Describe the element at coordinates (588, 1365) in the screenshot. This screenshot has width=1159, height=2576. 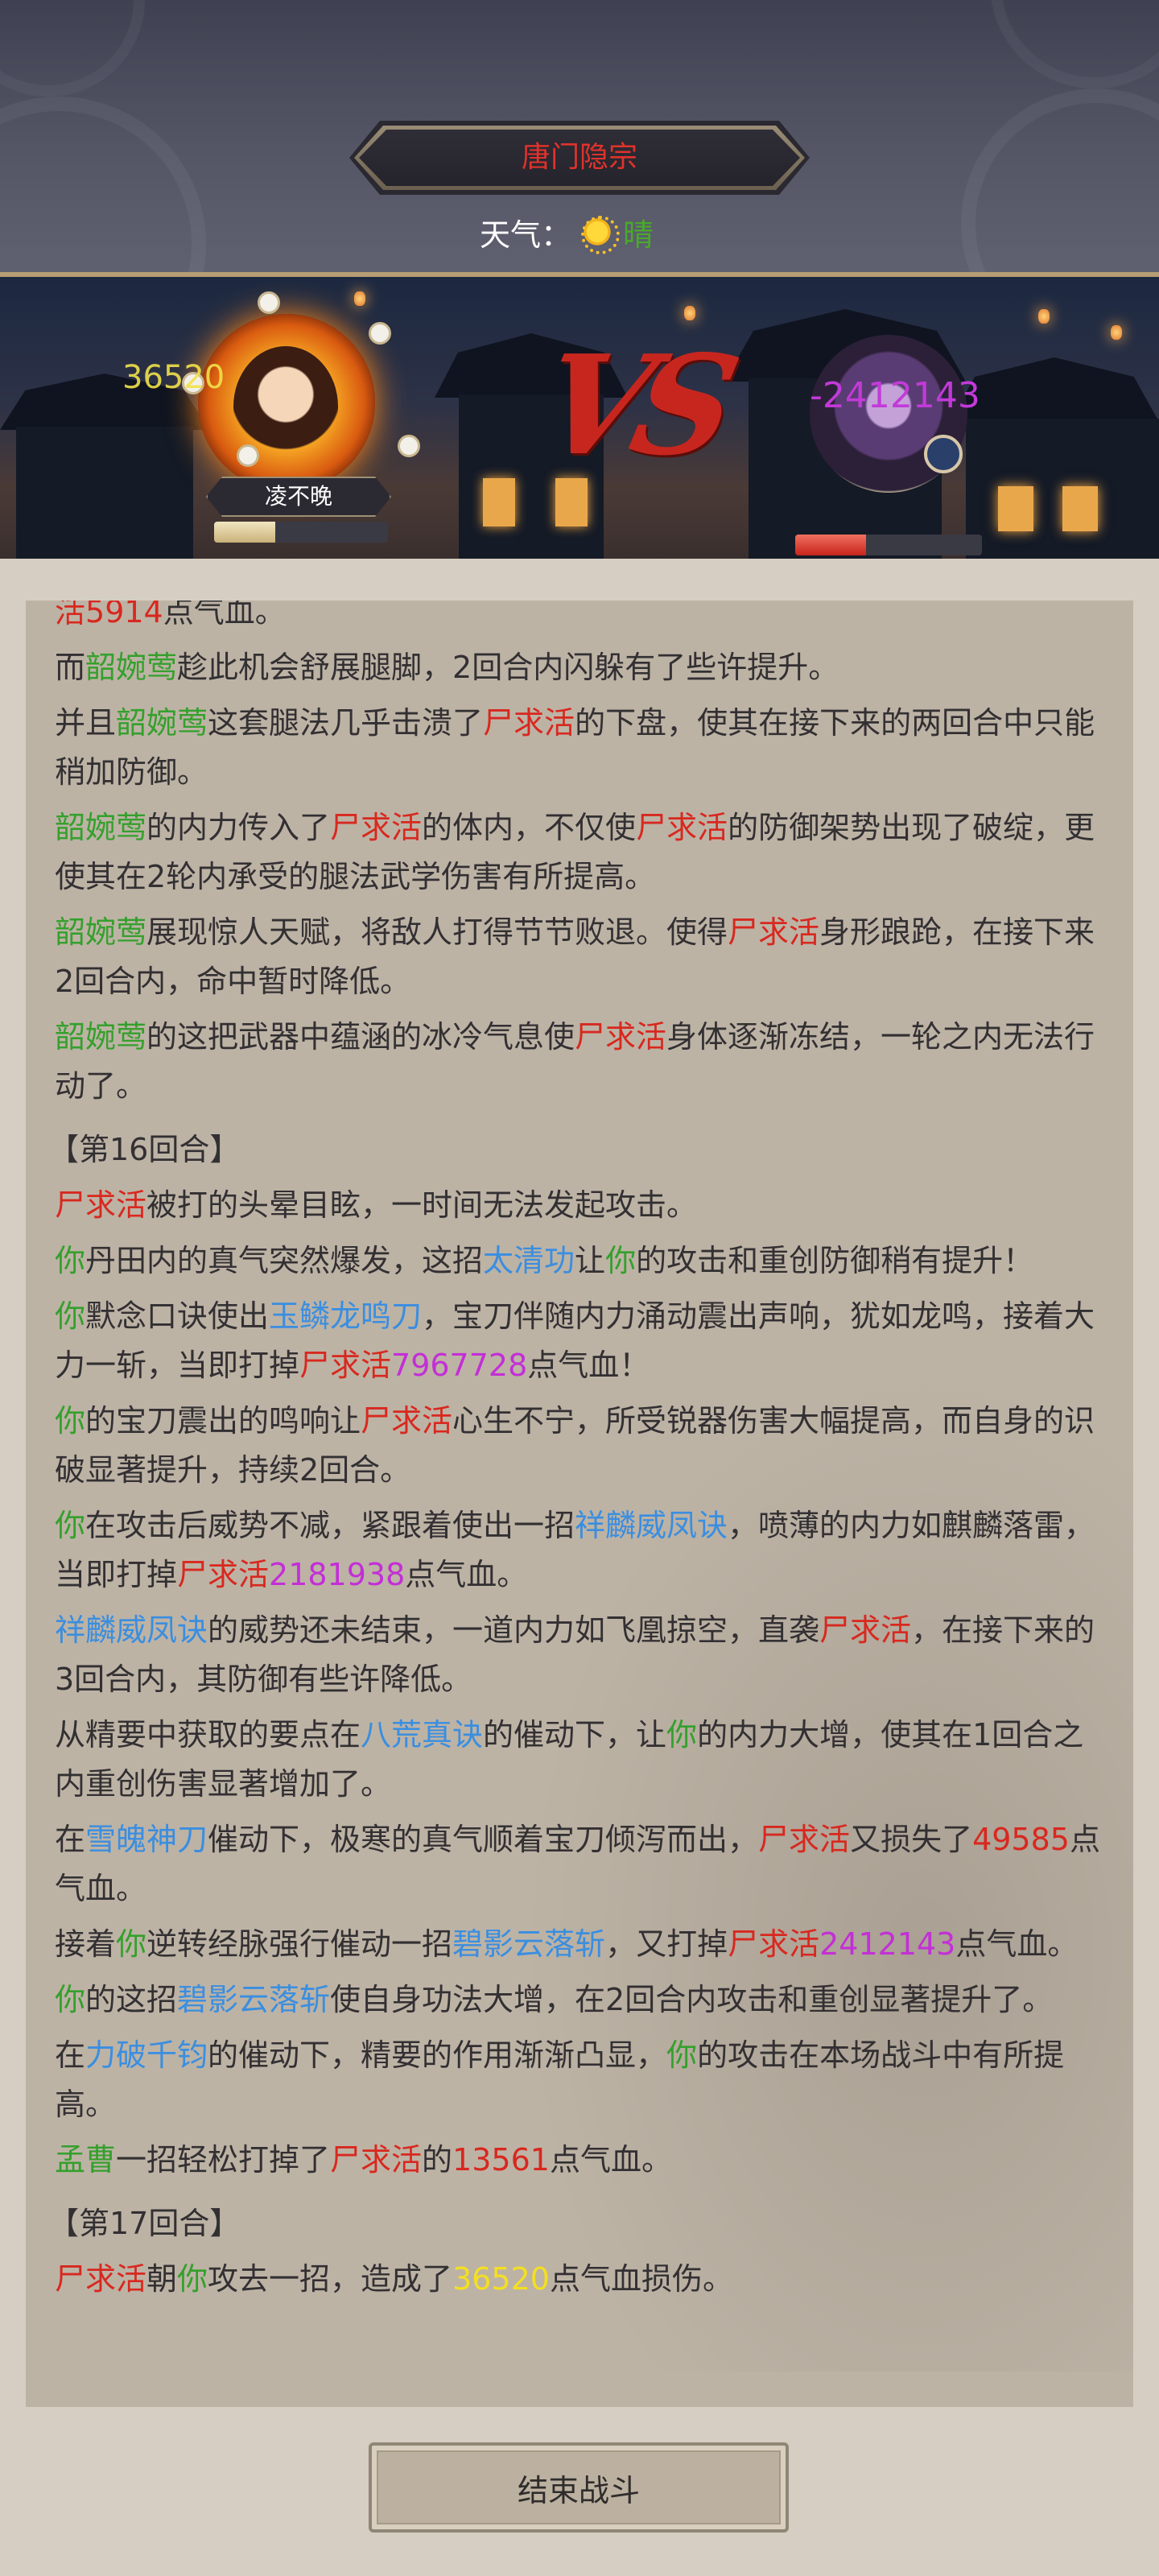
I see `log-text: 点气血！` at that location.